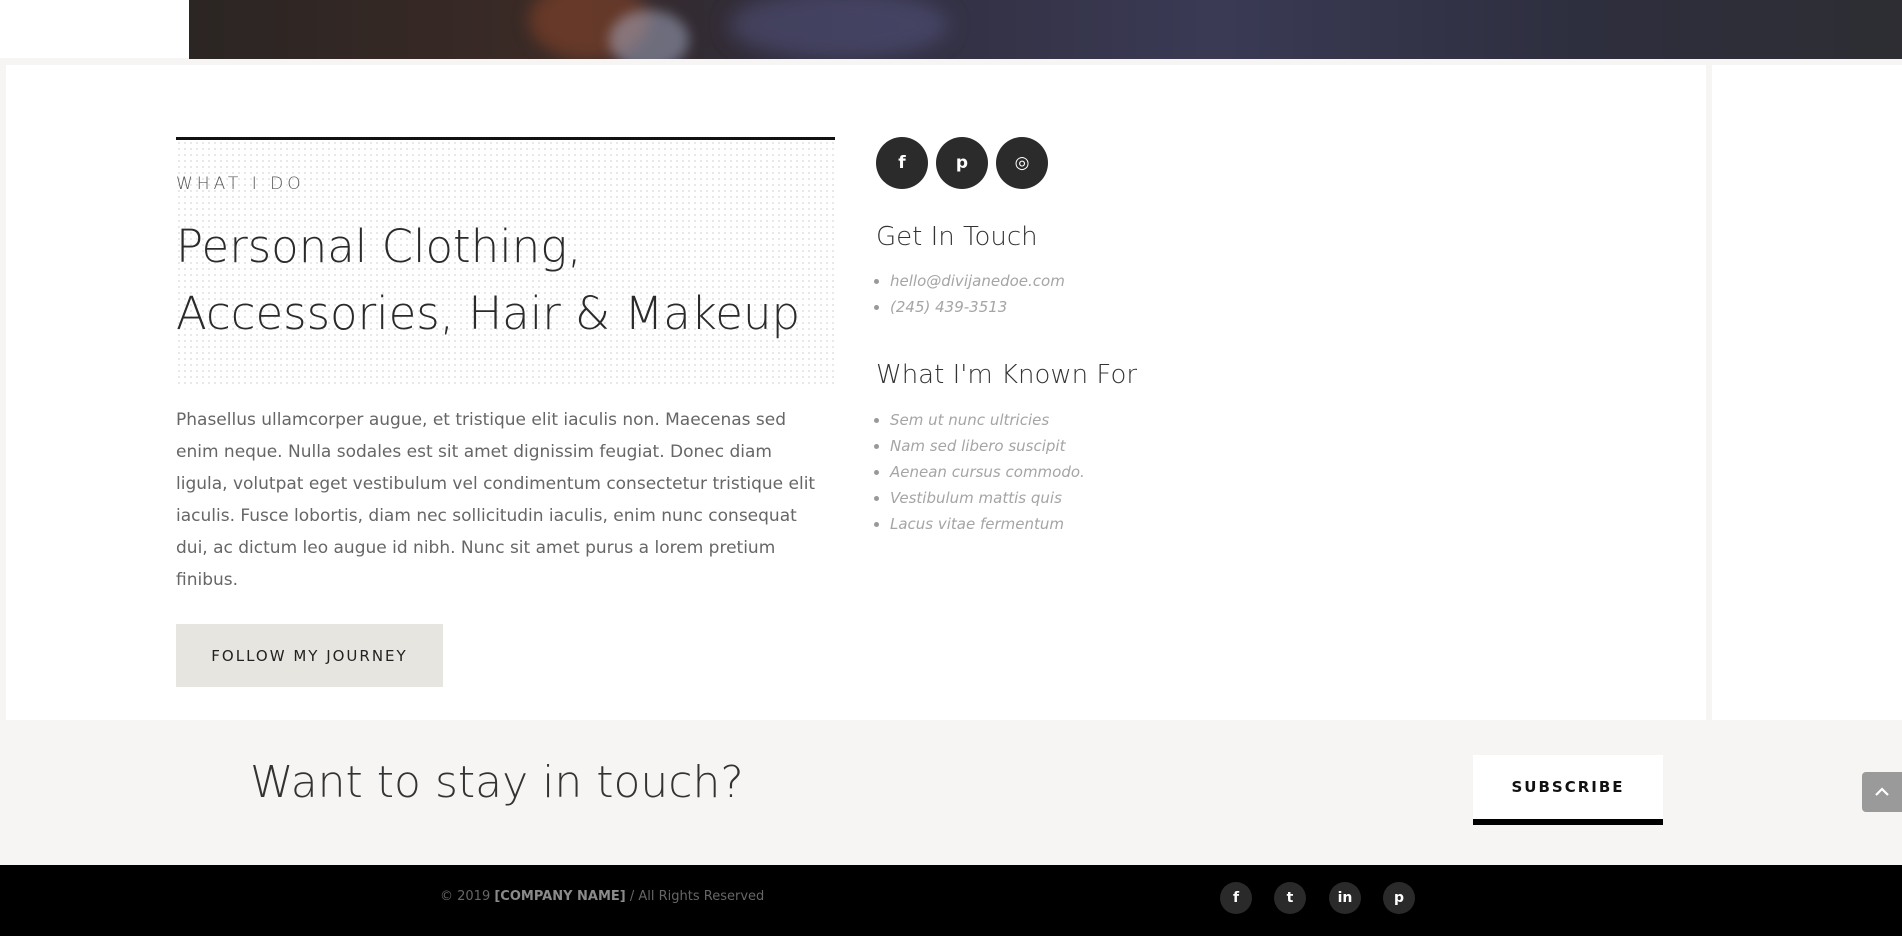 This screenshot has height=936, width=1902. Describe the element at coordinates (987, 472) in the screenshot. I see `list-item: Aenean cursus commodo.` at that location.